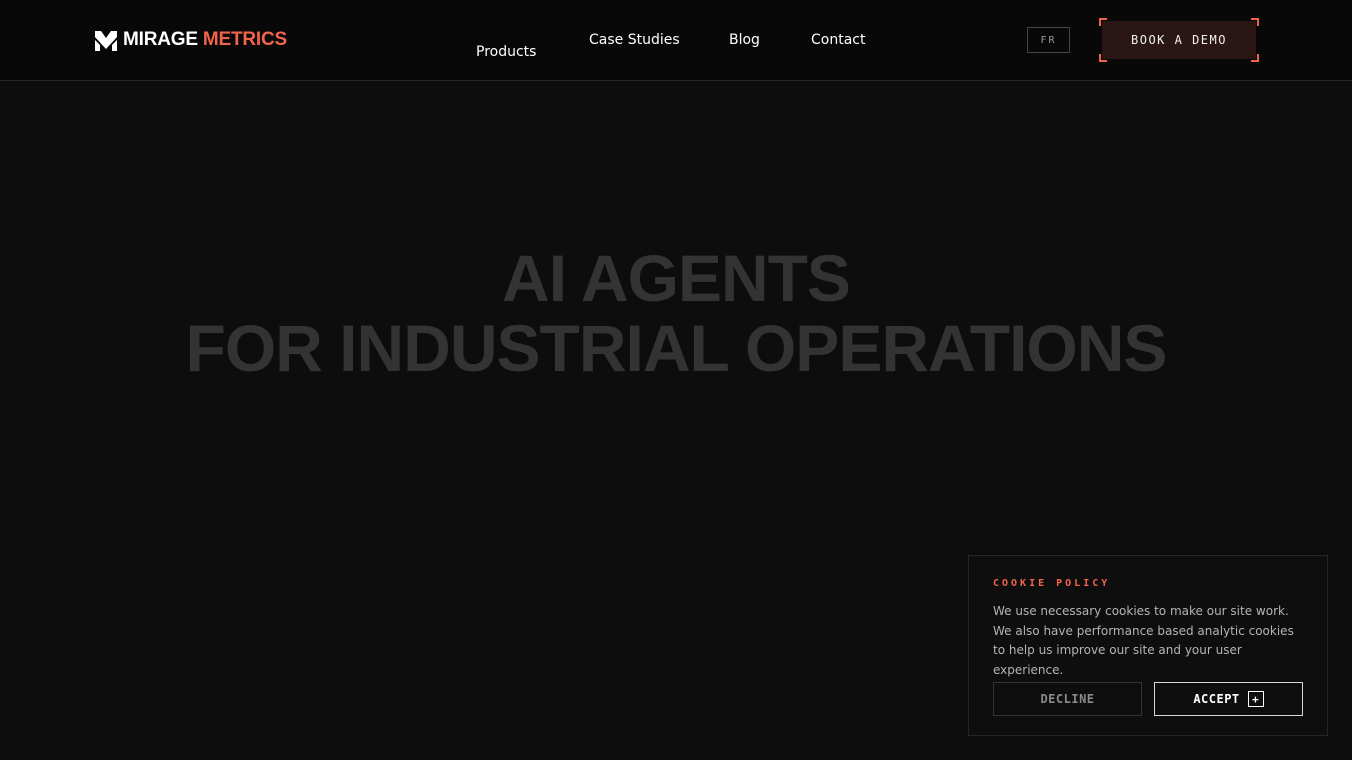  What do you see at coordinates (1048, 40) in the screenshot?
I see `language-switch-button: FR` at bounding box center [1048, 40].